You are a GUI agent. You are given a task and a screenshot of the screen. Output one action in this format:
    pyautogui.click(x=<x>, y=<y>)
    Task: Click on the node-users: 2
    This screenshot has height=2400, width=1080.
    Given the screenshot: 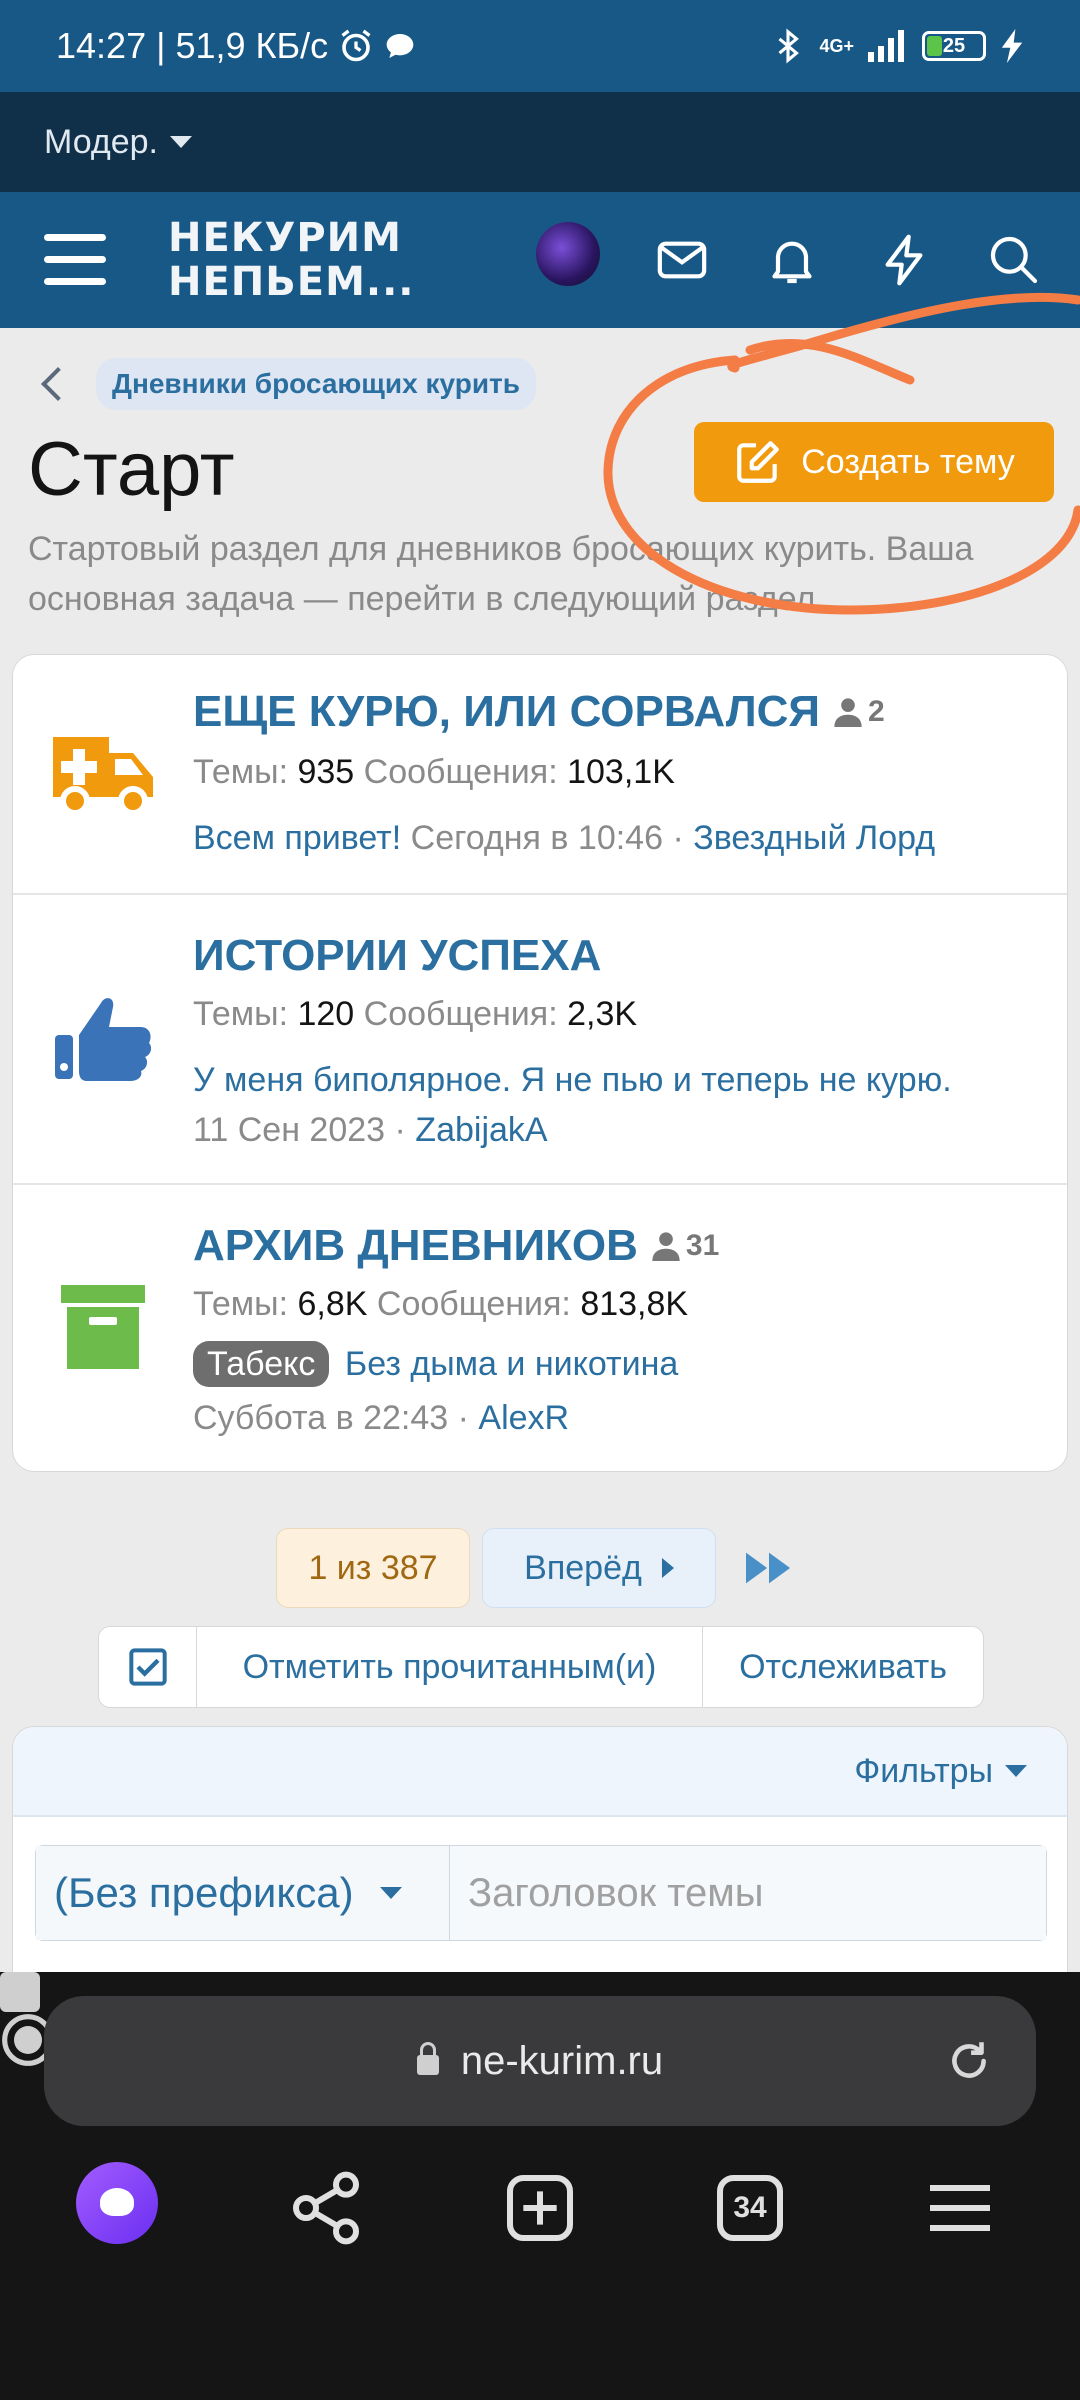 What is the action you would take?
    pyautogui.click(x=859, y=712)
    